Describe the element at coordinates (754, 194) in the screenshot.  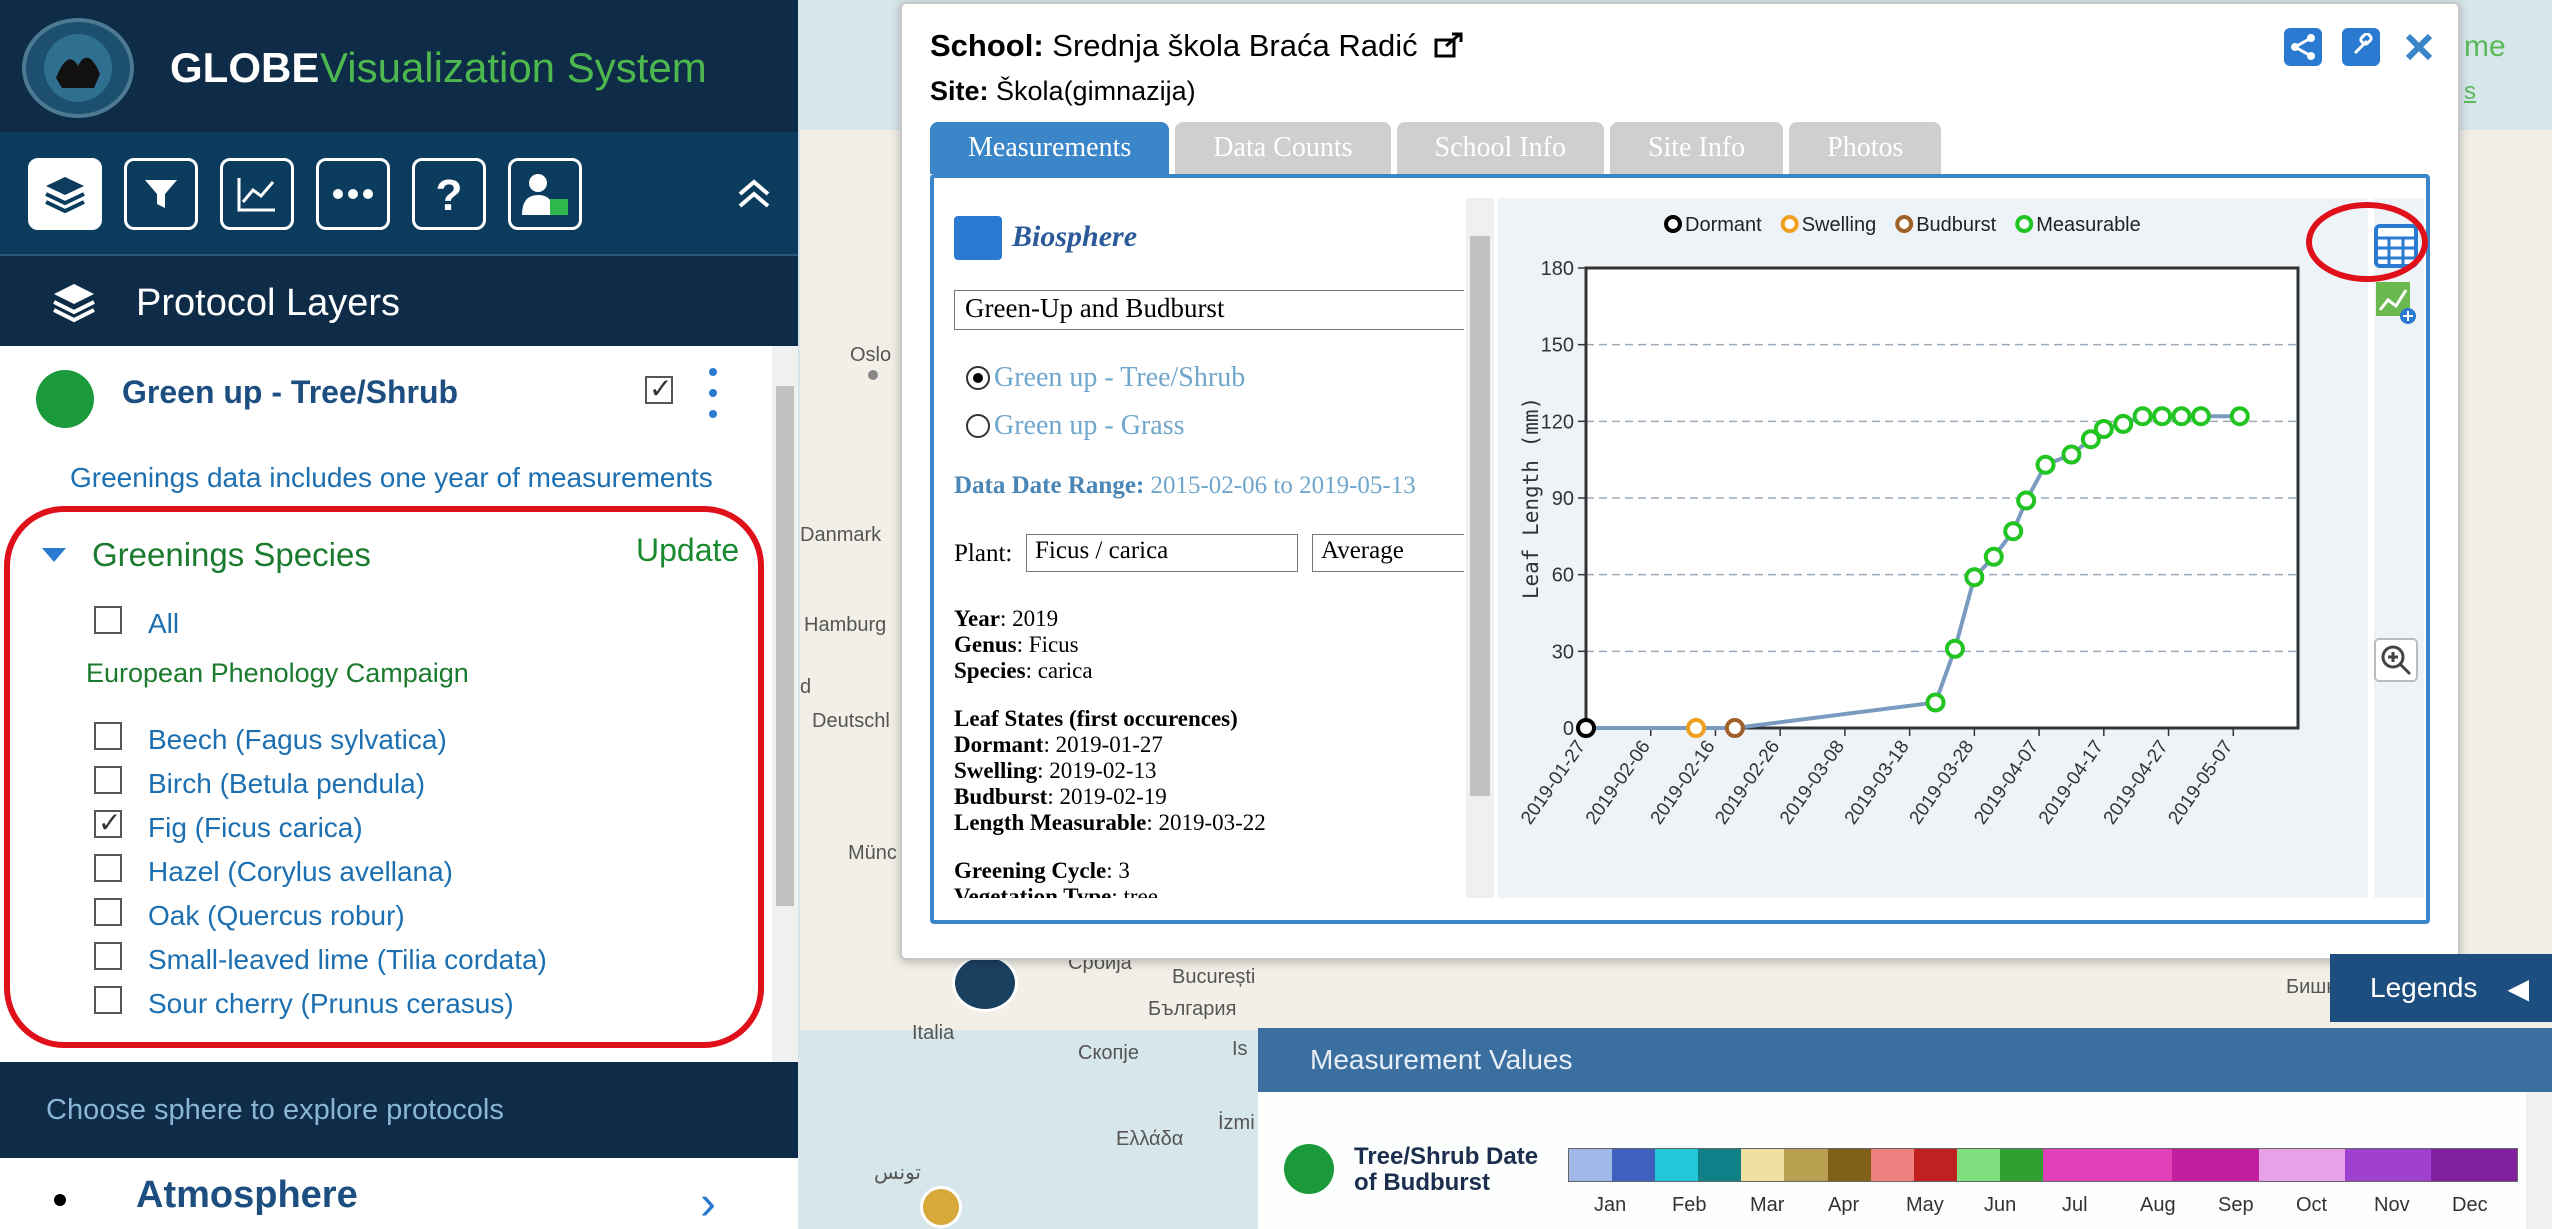
I see `collapse-up-icon` at that location.